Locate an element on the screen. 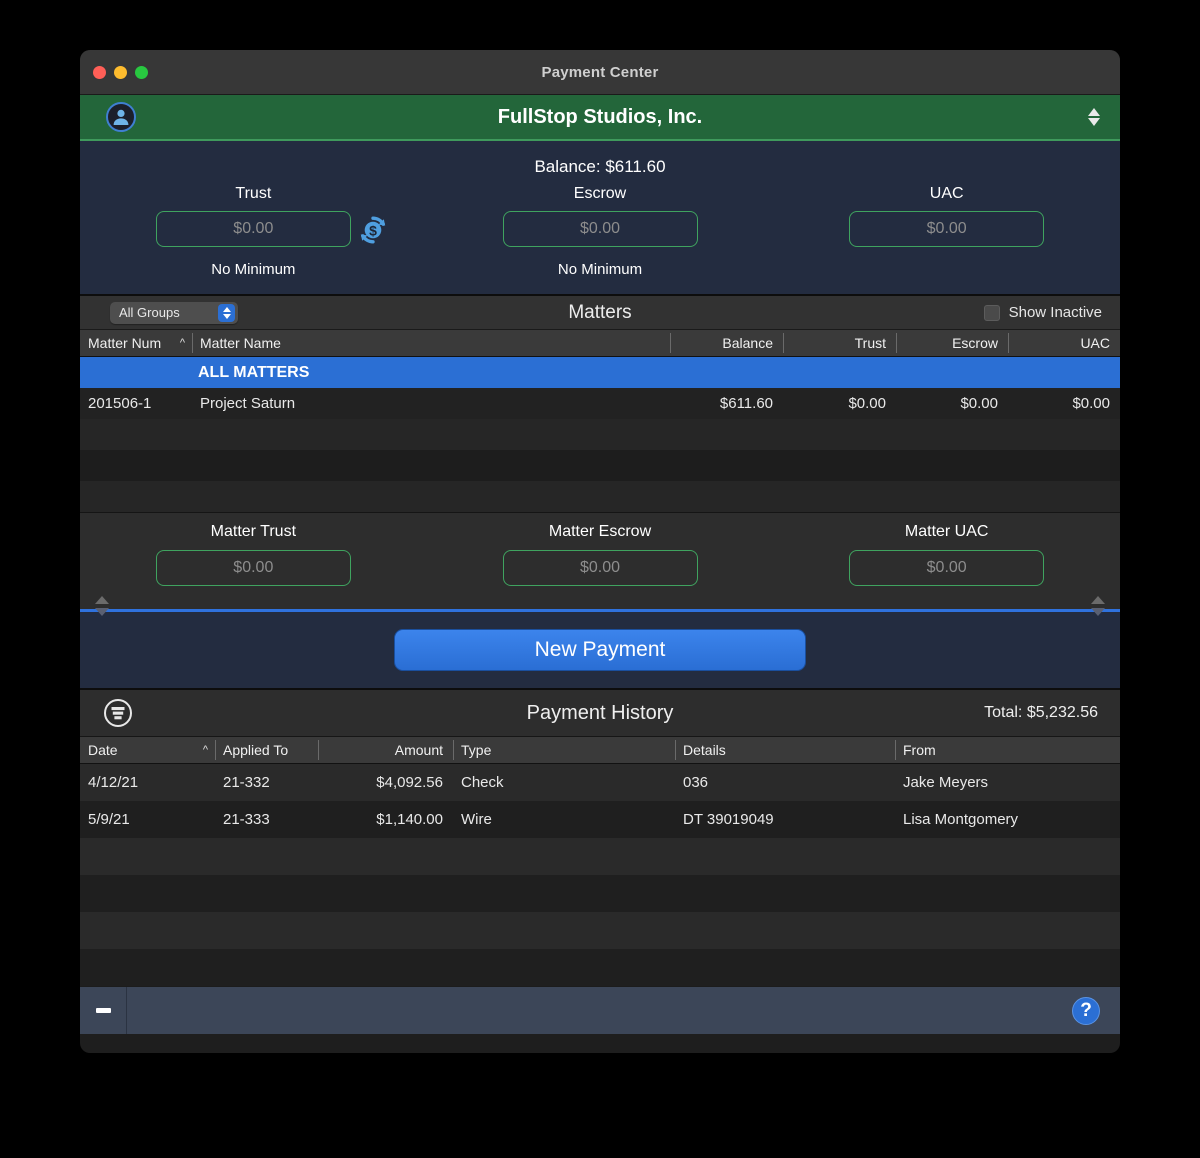 The image size is (1200, 1158). show-inactive-checkbox: Show Inactive is located at coordinates (1042, 312).